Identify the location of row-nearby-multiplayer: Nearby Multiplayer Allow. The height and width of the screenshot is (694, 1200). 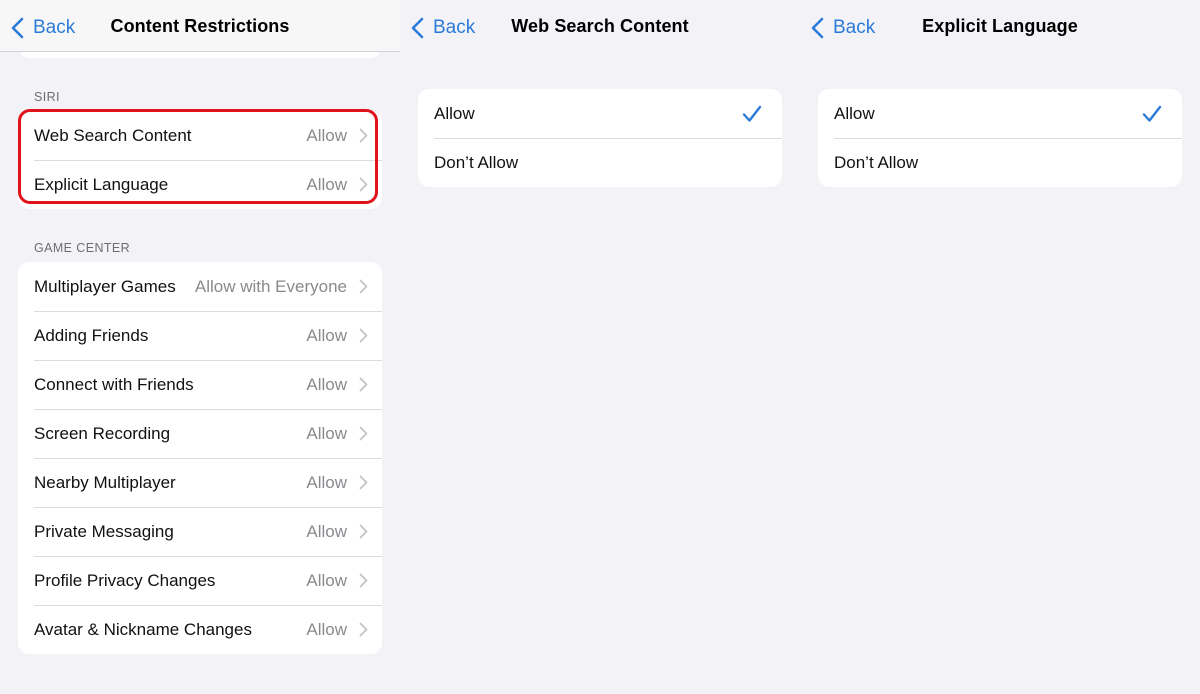
(200, 482).